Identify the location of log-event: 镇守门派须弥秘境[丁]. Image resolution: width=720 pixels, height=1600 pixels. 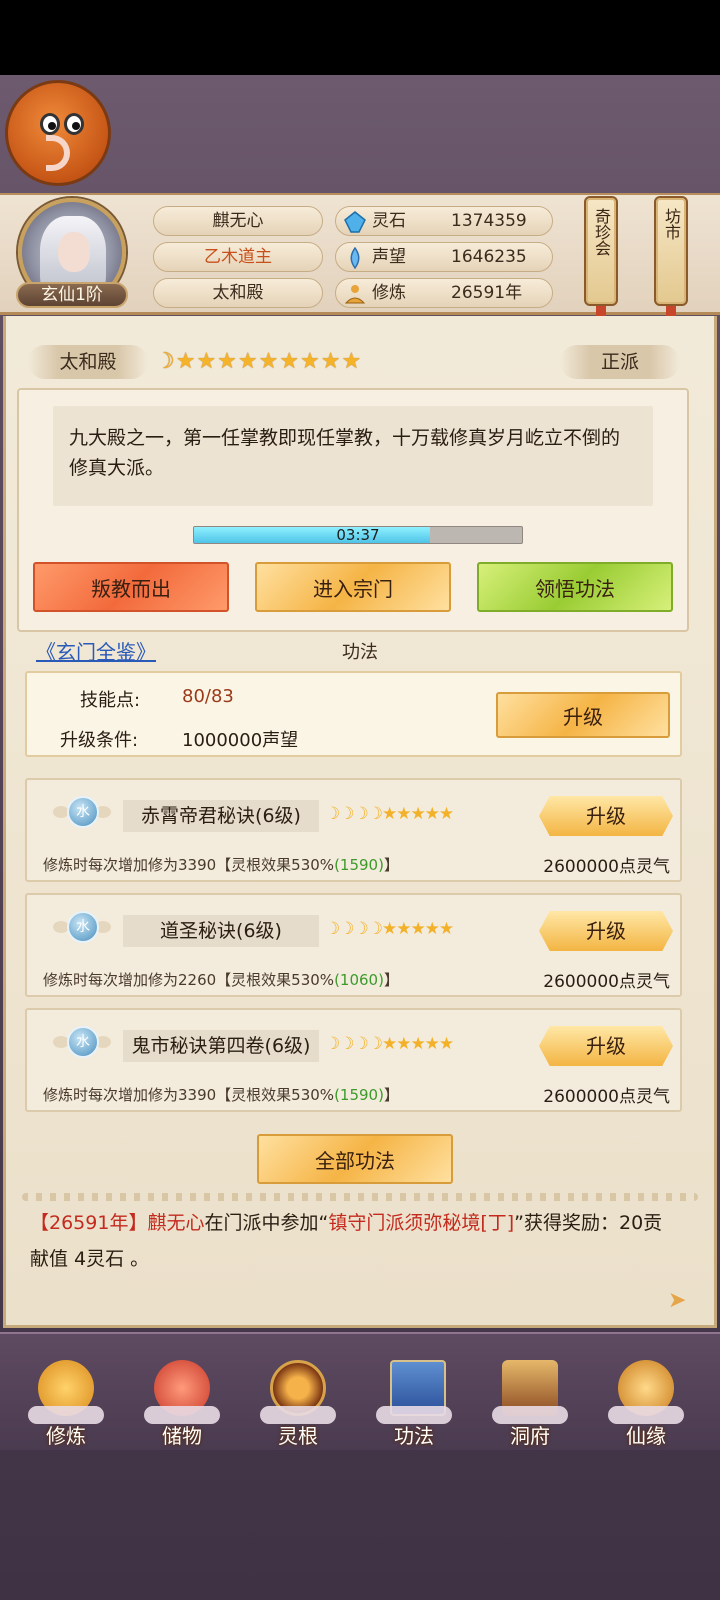
(421, 1223).